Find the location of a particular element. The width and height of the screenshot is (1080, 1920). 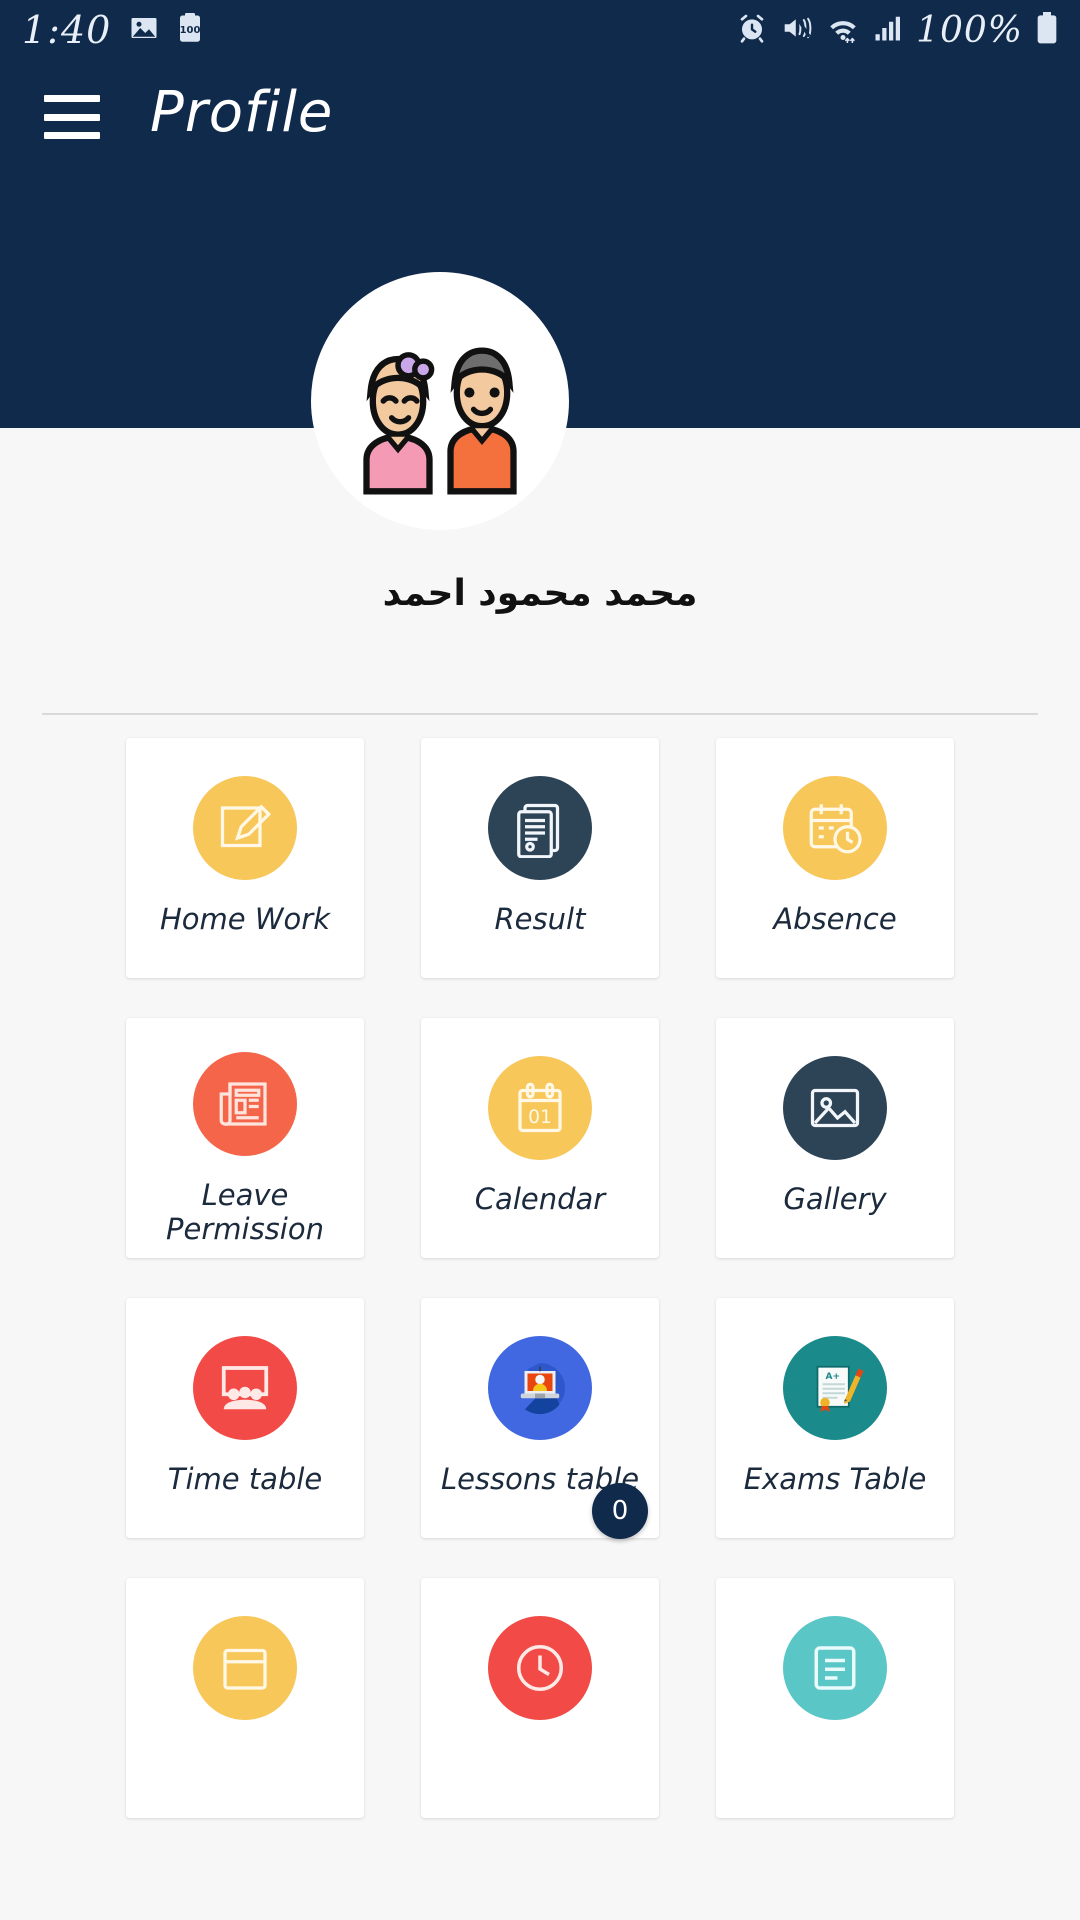

document-report-icon is located at coordinates (538, 830).